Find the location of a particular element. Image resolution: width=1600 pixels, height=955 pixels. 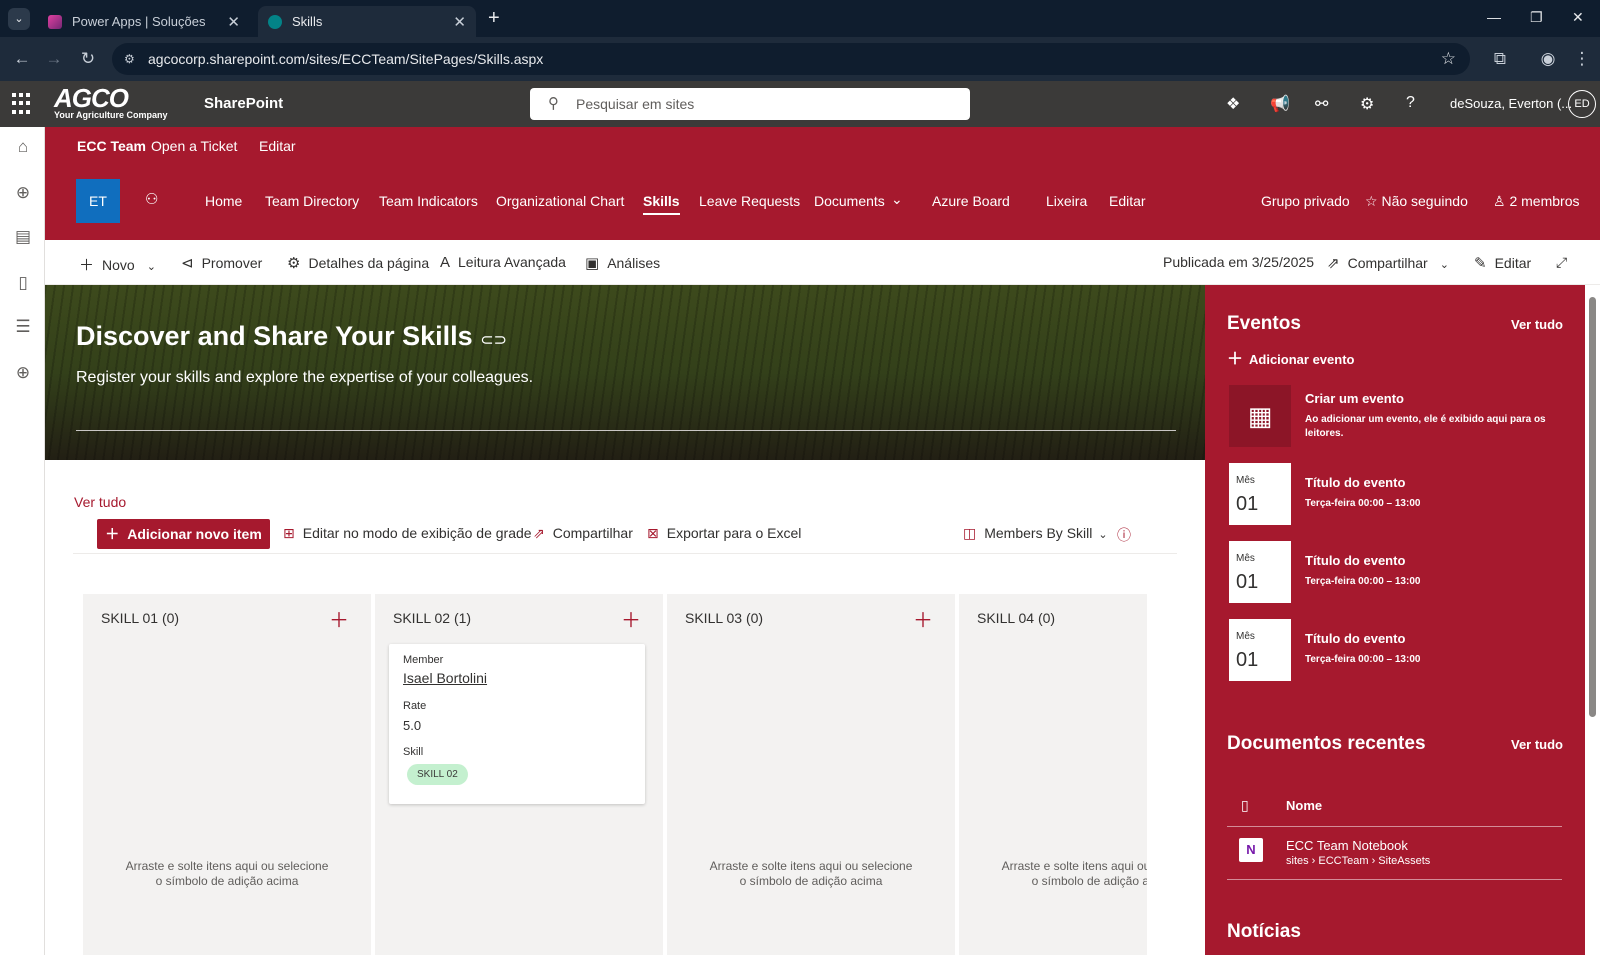

browser-tab-skills: Skills ✕ is located at coordinates (367, 21).